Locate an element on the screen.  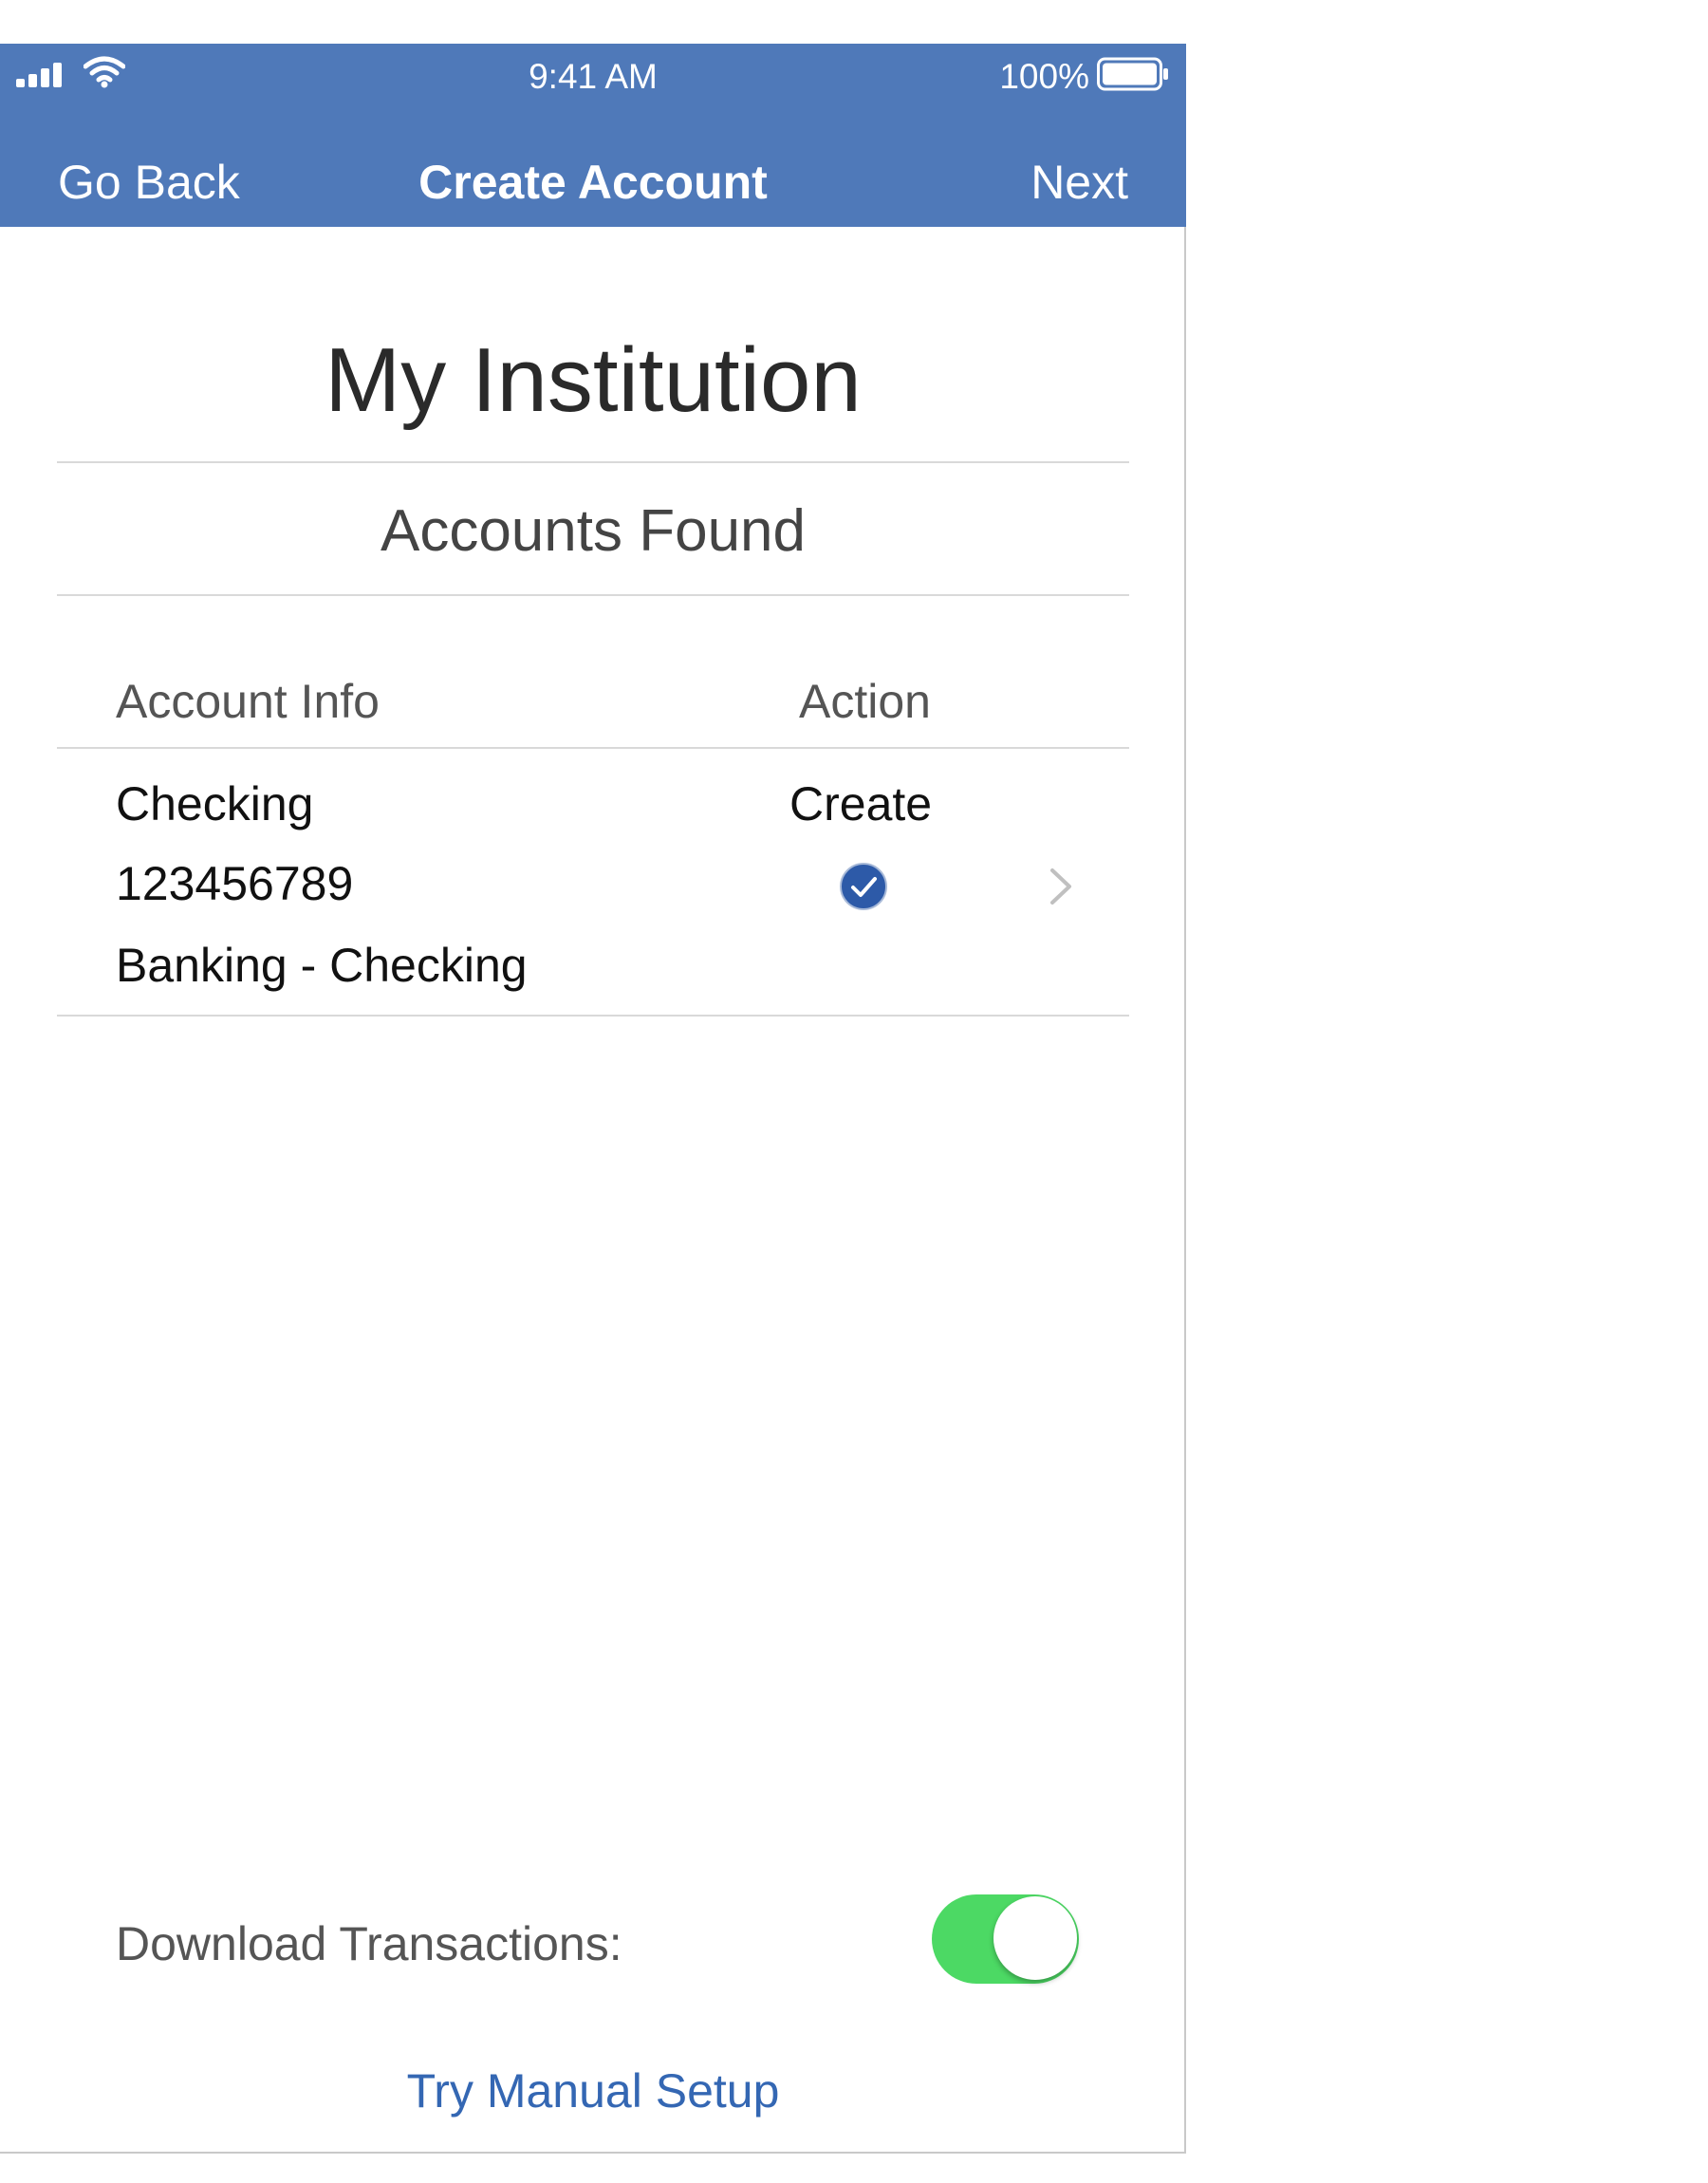
next-button: Next is located at coordinates (1079, 182).